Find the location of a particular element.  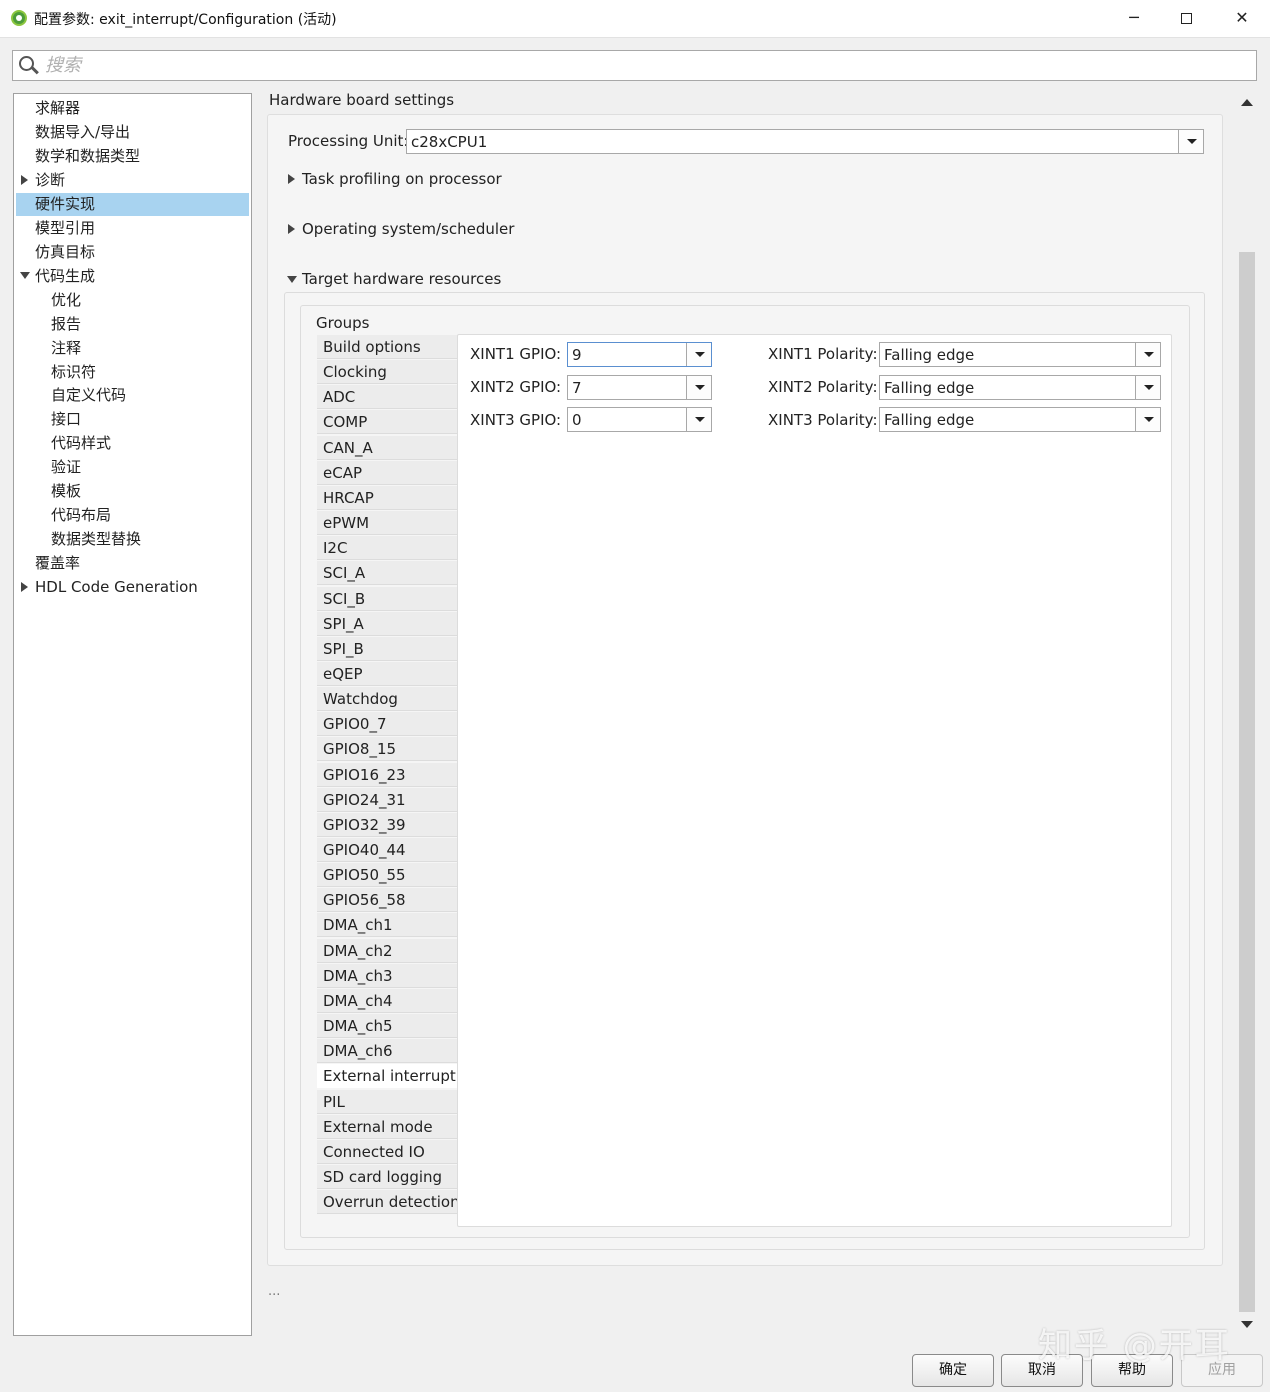

tree-item-diagnostics: 诊断 is located at coordinates (50, 180).